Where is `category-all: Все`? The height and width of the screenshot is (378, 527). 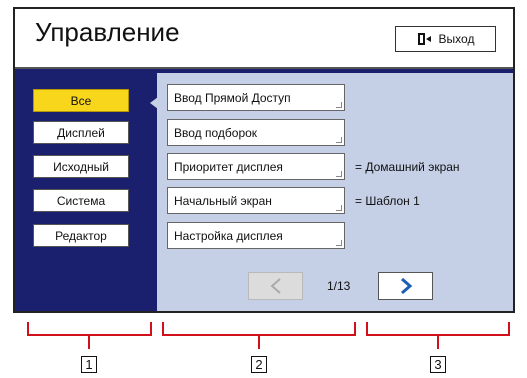 category-all: Все is located at coordinates (81, 100).